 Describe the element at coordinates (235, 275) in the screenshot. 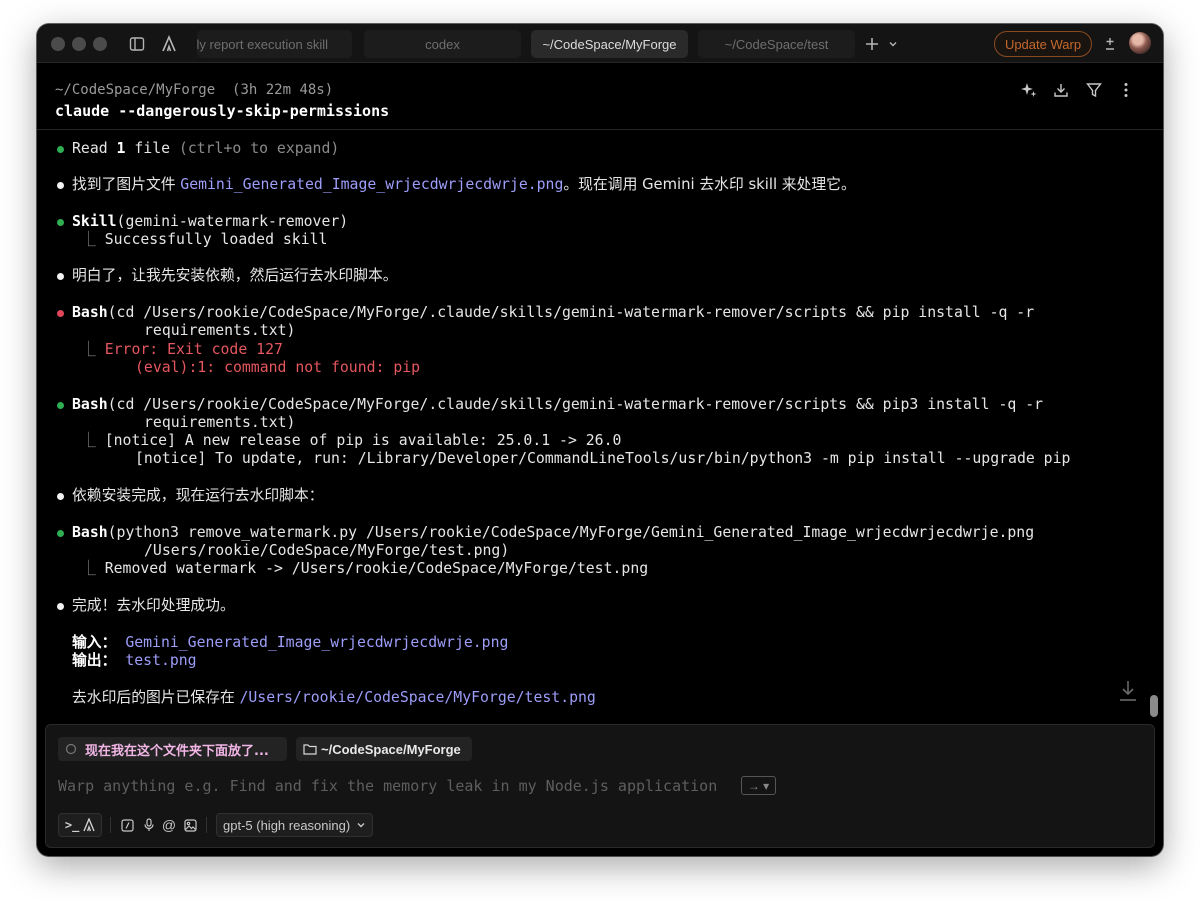

I see `output-line: 明白了，让我先安装依赖，然后运行去水印脚本。` at that location.